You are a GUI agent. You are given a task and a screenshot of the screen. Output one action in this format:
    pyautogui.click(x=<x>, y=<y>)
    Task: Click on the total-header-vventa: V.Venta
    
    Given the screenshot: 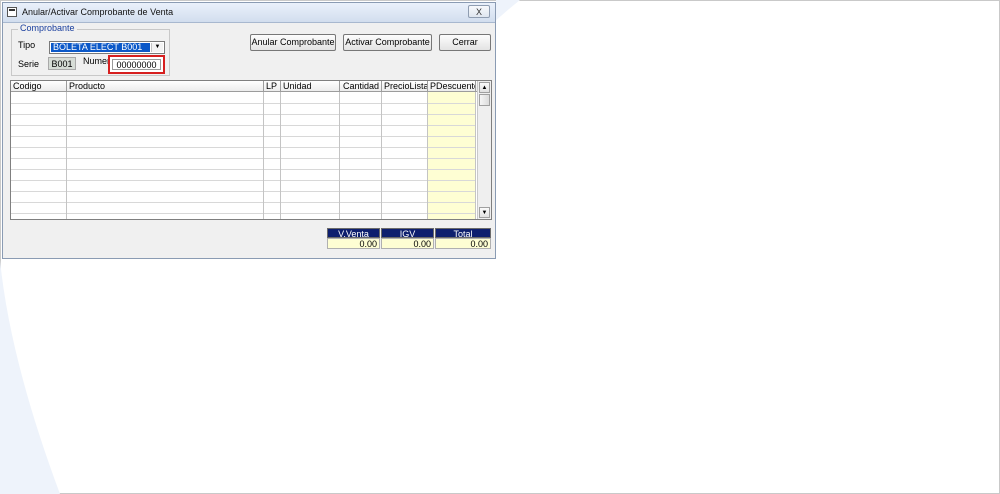 What is the action you would take?
    pyautogui.click(x=353, y=233)
    